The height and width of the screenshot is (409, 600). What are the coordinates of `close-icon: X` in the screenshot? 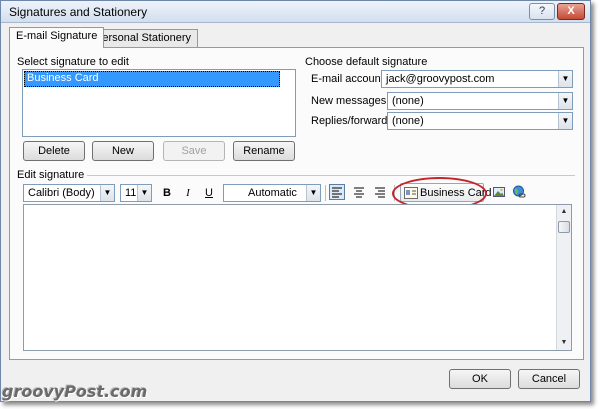 It's located at (571, 11).